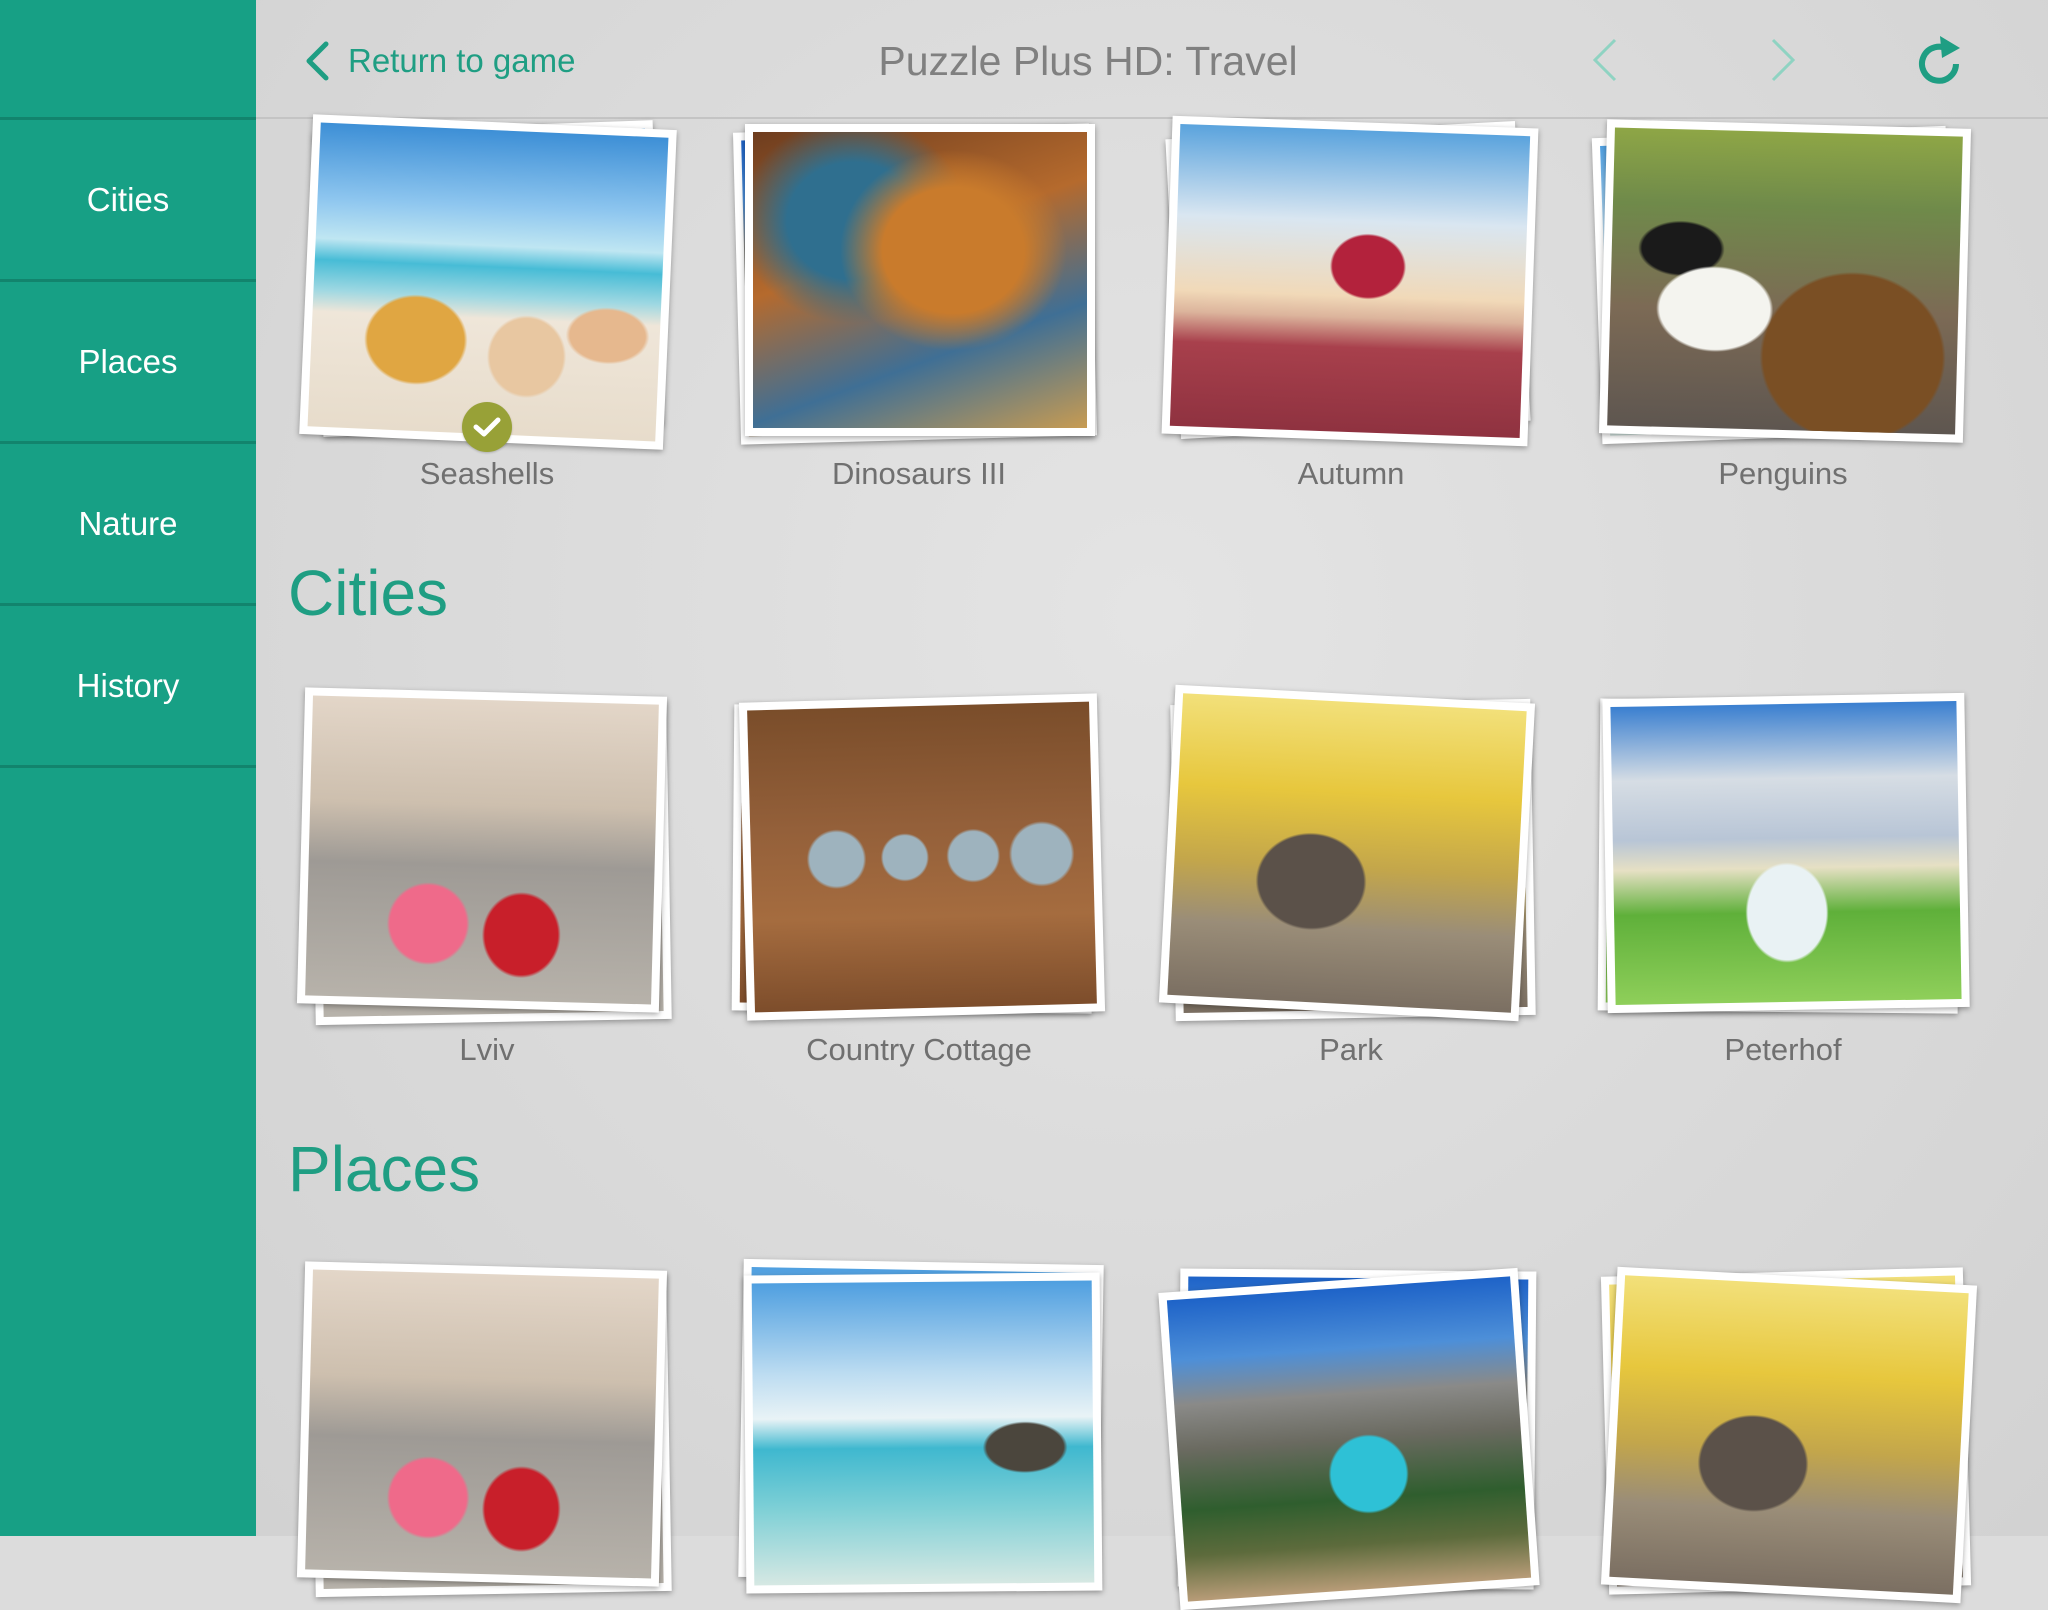 The width and height of the screenshot is (2048, 1610). What do you see at coordinates (1783, 473) in the screenshot?
I see `puzzle-label: Penguins` at bounding box center [1783, 473].